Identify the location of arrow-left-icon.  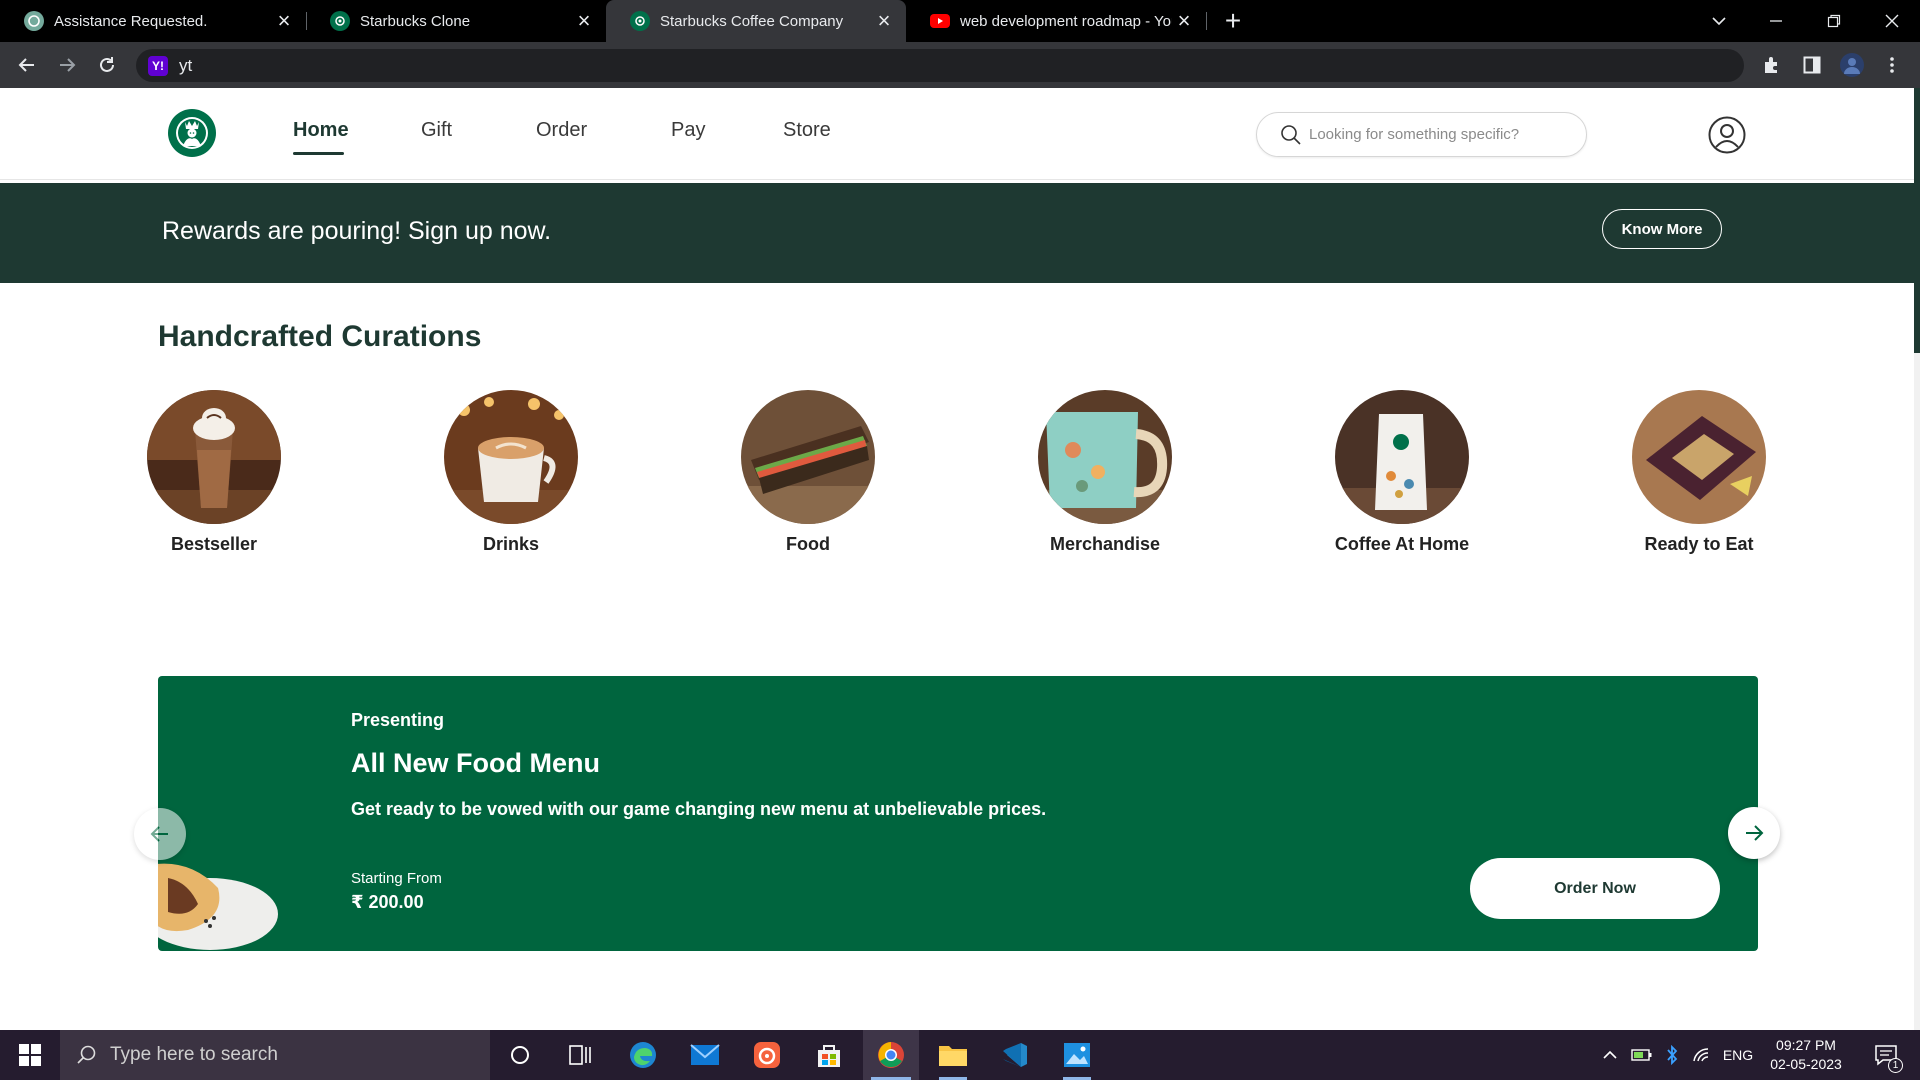
(159, 834).